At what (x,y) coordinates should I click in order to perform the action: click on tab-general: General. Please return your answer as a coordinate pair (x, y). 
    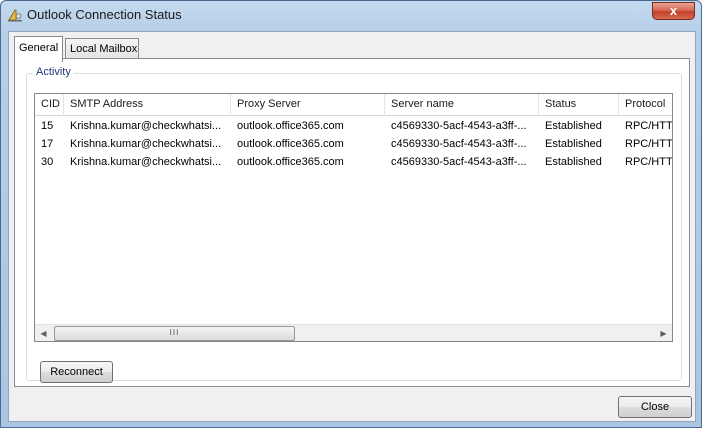
    Looking at the image, I should click on (38, 49).